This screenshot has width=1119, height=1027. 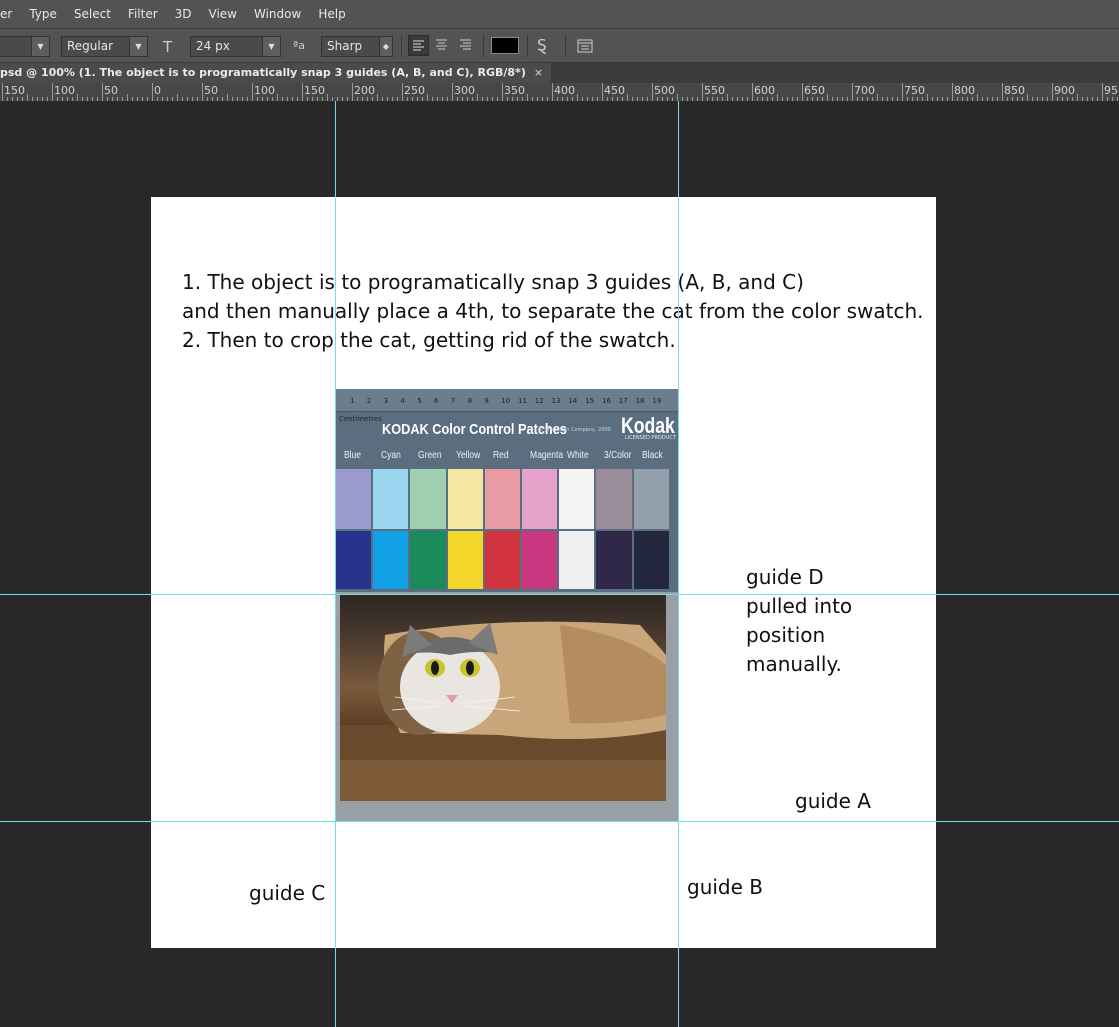 What do you see at coordinates (914, 90) in the screenshot?
I see `ruler-label: 750` at bounding box center [914, 90].